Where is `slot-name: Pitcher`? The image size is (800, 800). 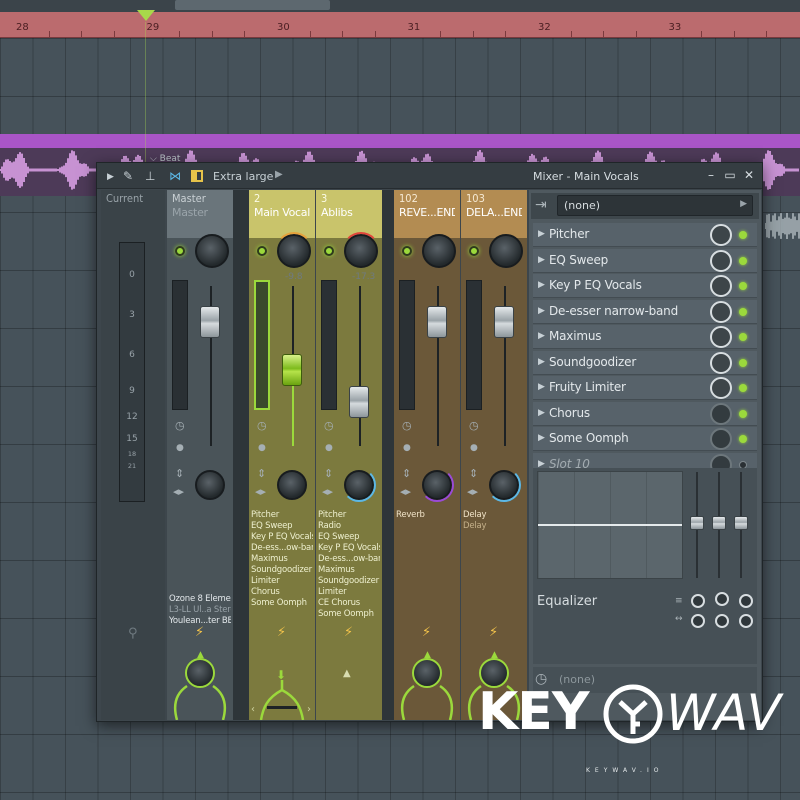 slot-name: Pitcher is located at coordinates (569, 234).